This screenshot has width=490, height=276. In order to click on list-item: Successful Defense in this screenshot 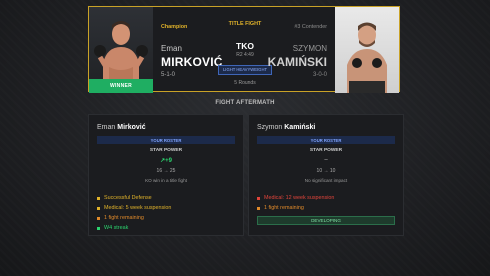, I will do `click(134, 198)`.